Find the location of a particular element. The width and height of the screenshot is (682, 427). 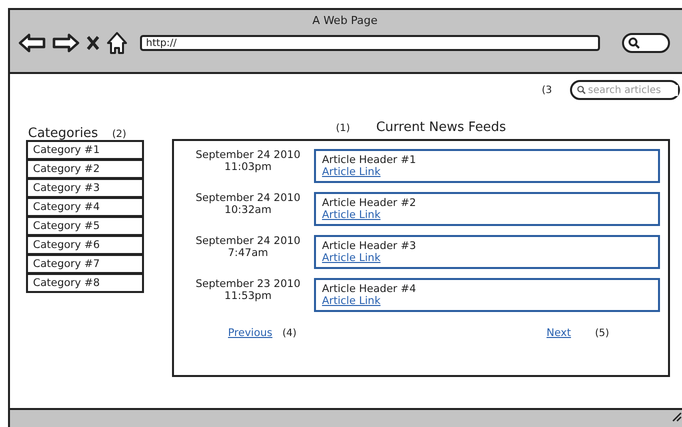

resize-grip-icon is located at coordinates (677, 417).